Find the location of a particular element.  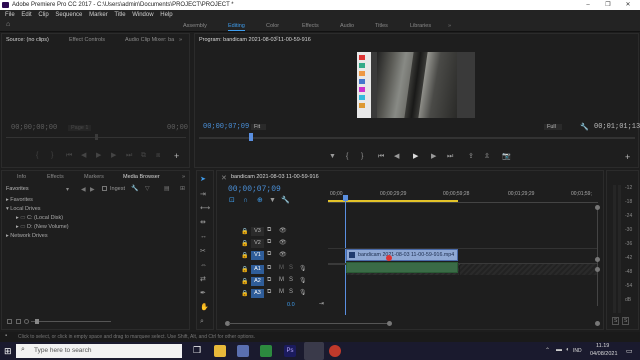

bandicam-taskbar-icon is located at coordinates (335, 351).